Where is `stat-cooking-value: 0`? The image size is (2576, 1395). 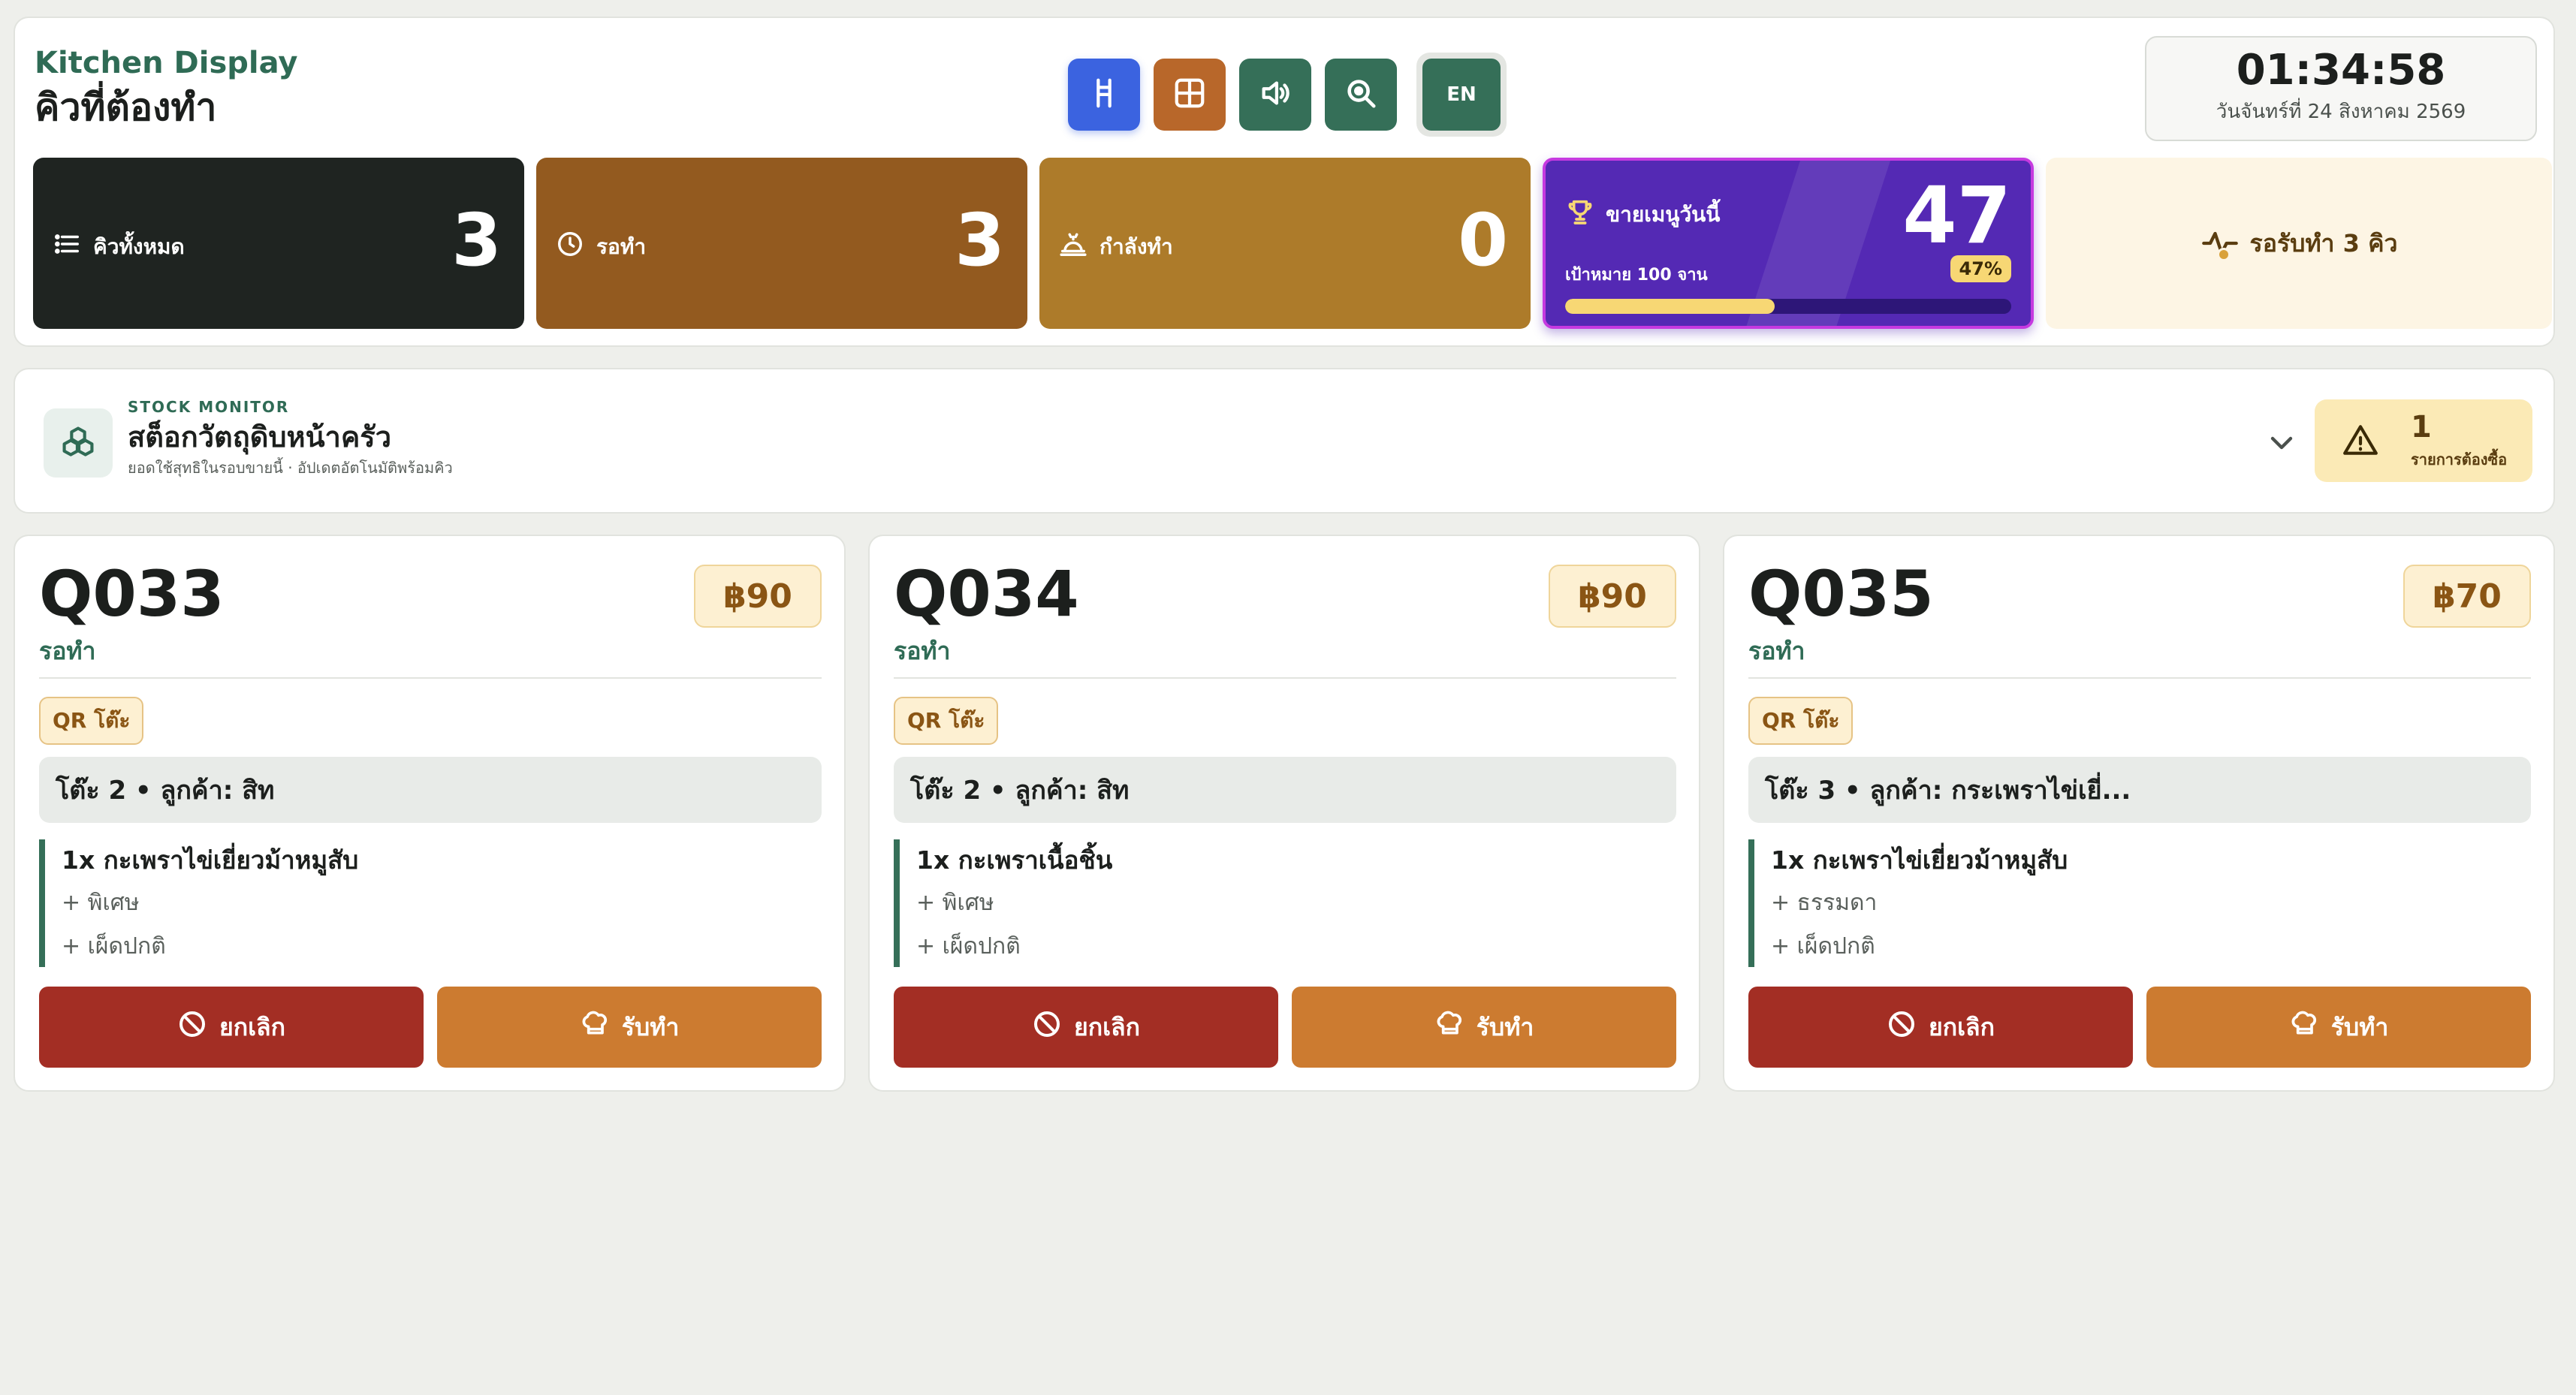 stat-cooking-value: 0 is located at coordinates (1483, 240).